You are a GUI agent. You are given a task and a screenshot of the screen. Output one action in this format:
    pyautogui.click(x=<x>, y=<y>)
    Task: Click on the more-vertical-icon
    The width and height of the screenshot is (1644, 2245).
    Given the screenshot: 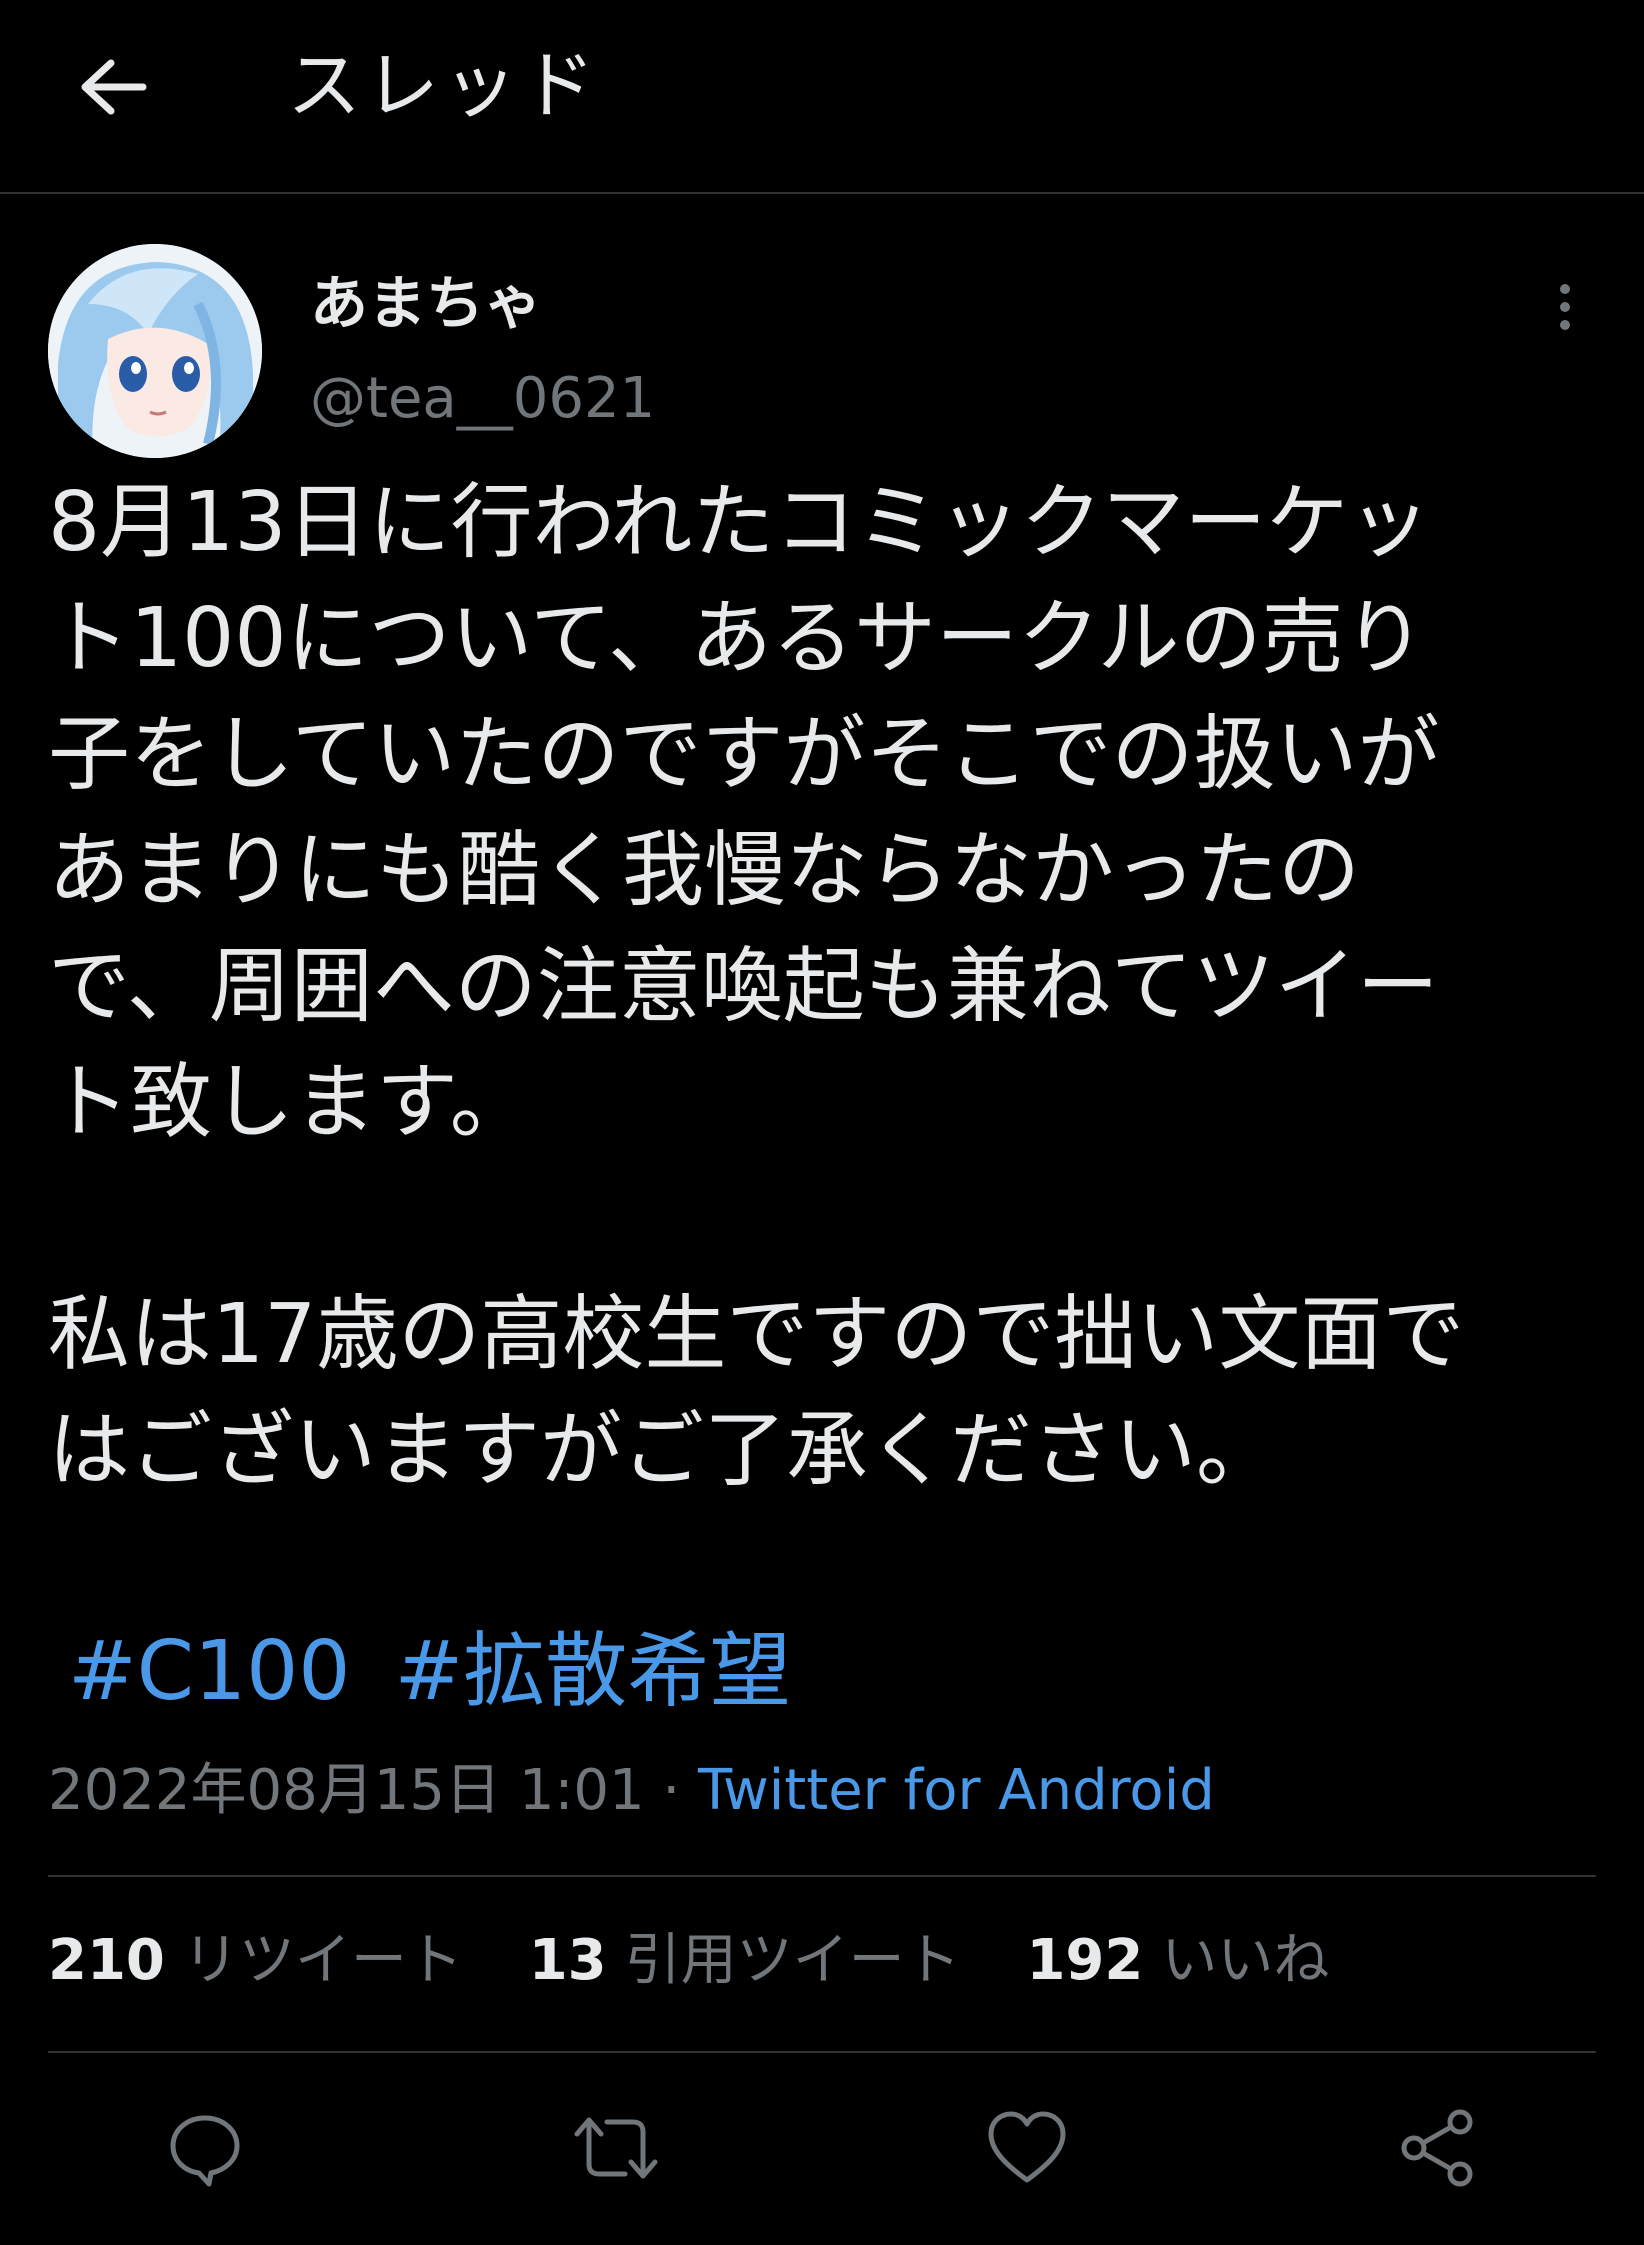 What is the action you would take?
    pyautogui.click(x=1565, y=289)
    